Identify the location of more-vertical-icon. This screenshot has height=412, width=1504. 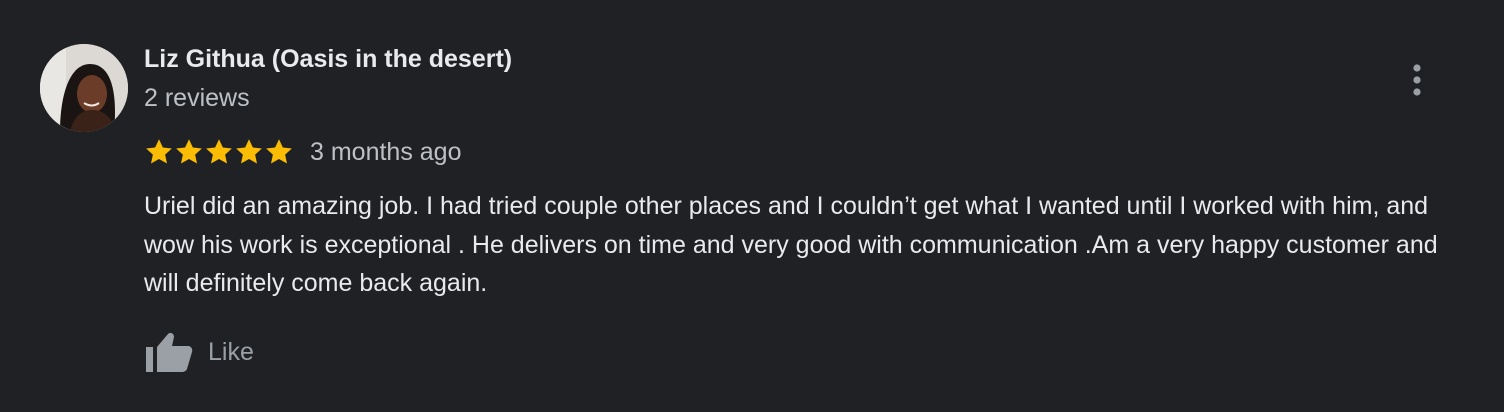
(1417, 80).